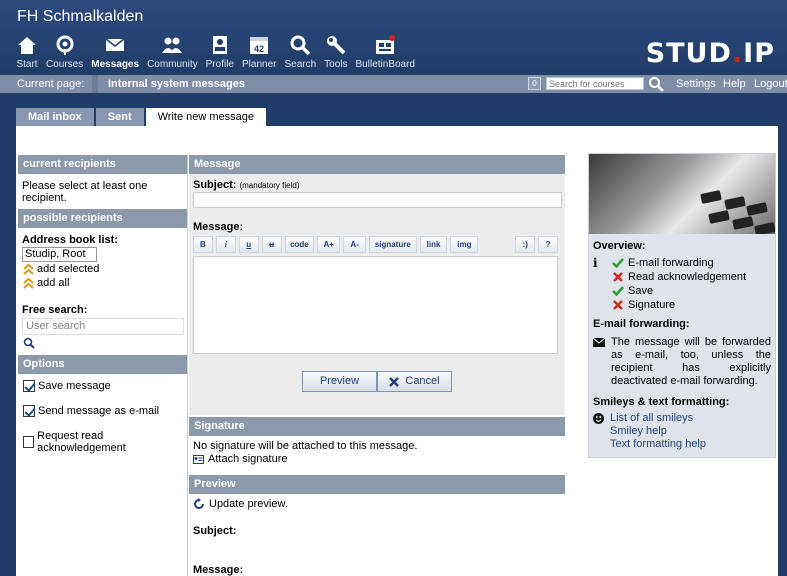  What do you see at coordinates (68, 269) in the screenshot?
I see `add-selected-label: add selected` at bounding box center [68, 269].